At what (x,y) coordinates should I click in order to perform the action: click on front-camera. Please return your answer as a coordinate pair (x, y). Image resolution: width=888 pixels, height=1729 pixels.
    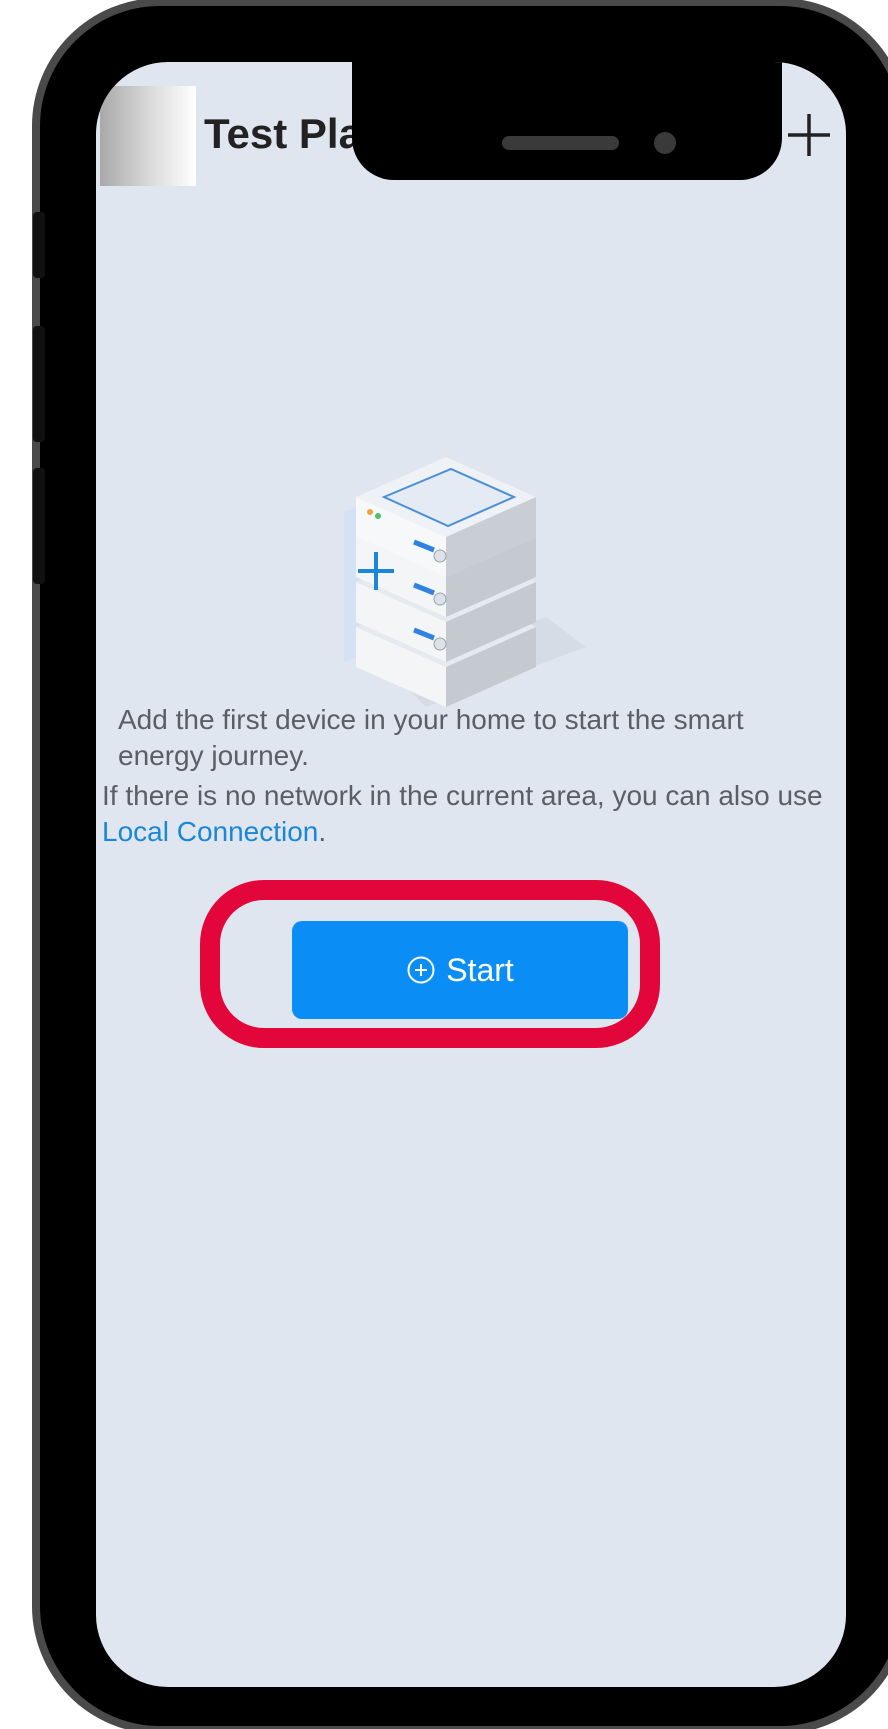
    Looking at the image, I should click on (665, 143).